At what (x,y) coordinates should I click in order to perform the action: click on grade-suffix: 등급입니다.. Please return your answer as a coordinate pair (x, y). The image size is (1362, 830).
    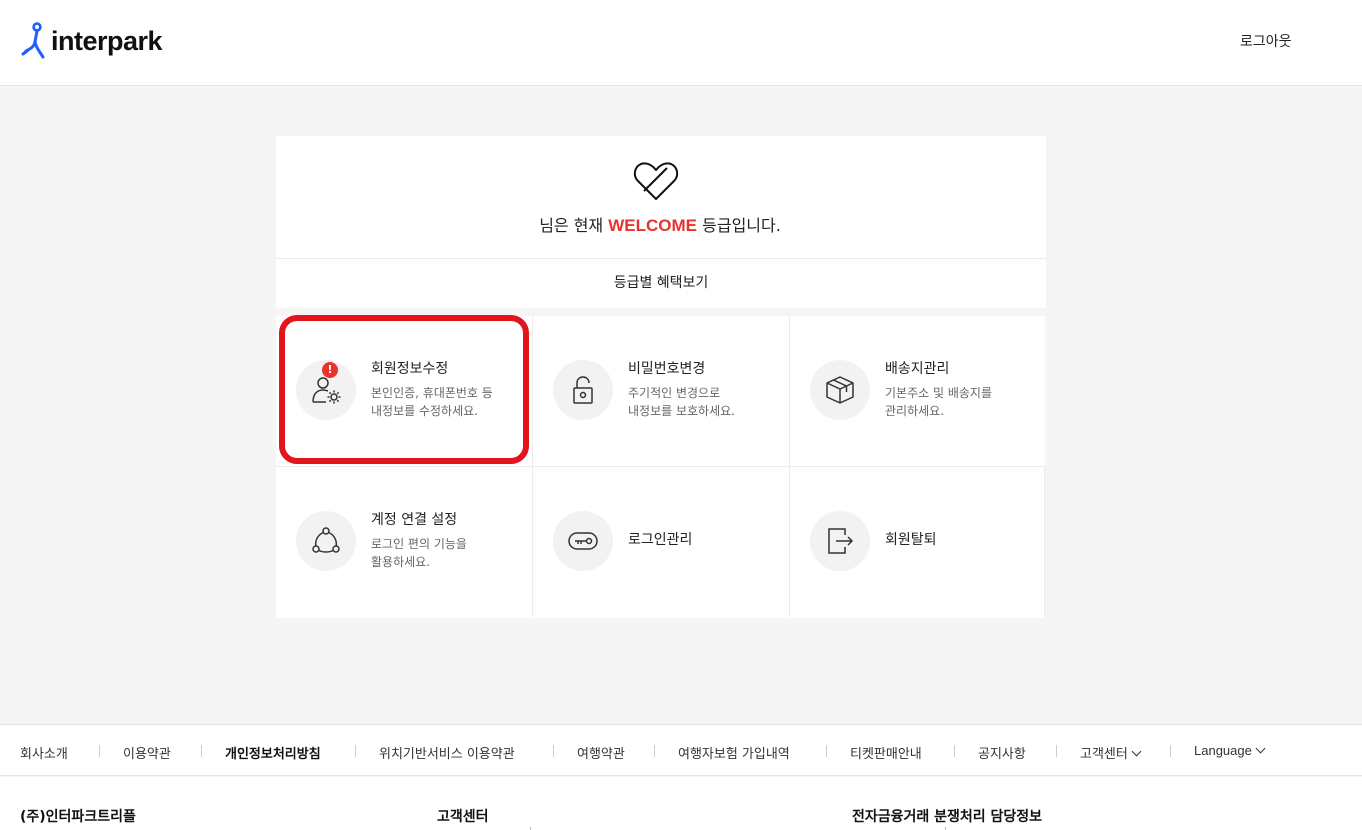
    Looking at the image, I should click on (741, 225).